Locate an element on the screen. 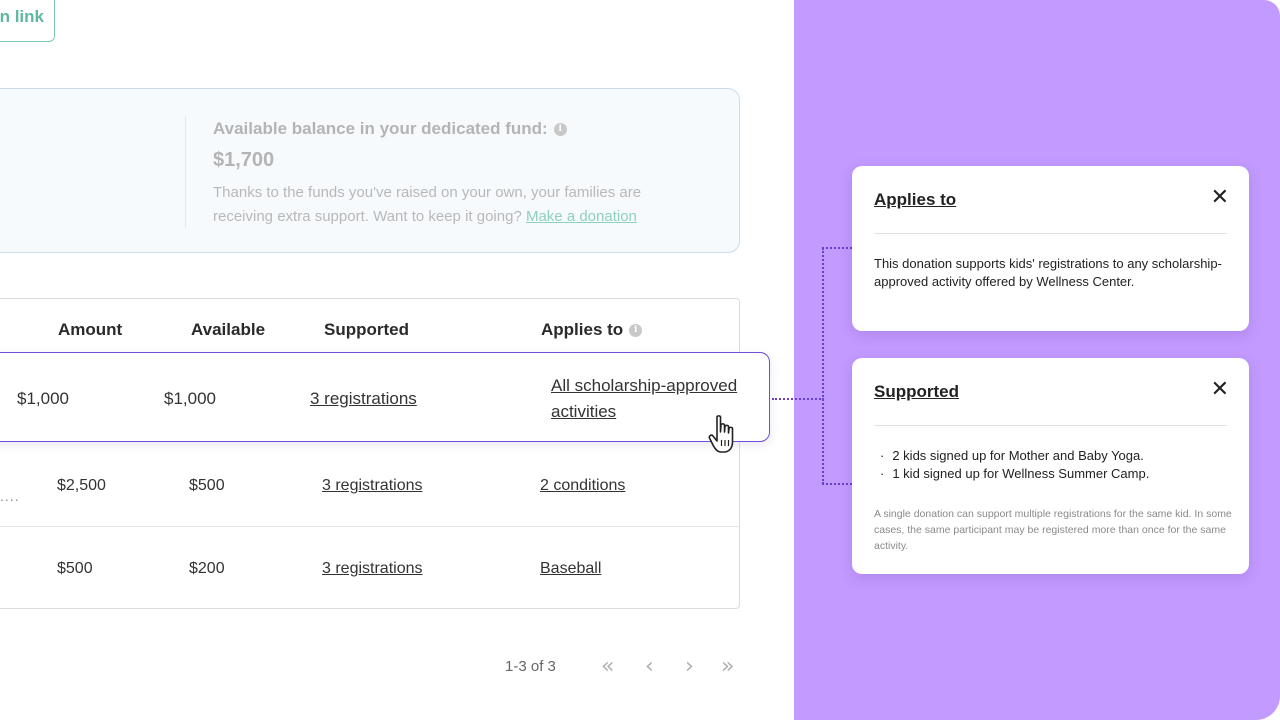 This screenshot has height=720, width=1280. row3-amount: $500 is located at coordinates (75, 568).